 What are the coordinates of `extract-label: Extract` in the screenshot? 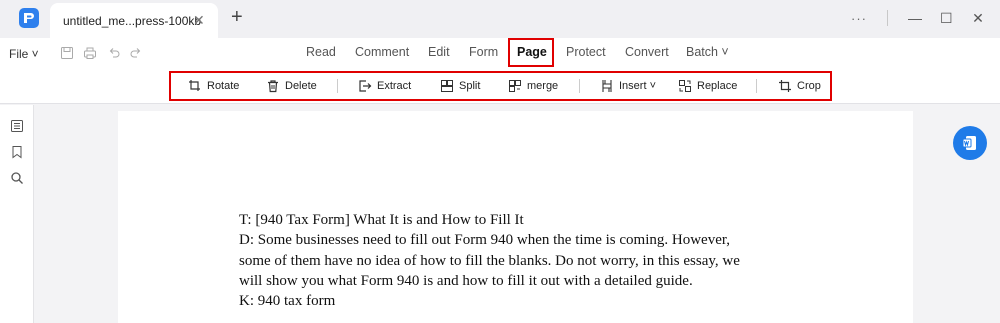 It's located at (394, 86).